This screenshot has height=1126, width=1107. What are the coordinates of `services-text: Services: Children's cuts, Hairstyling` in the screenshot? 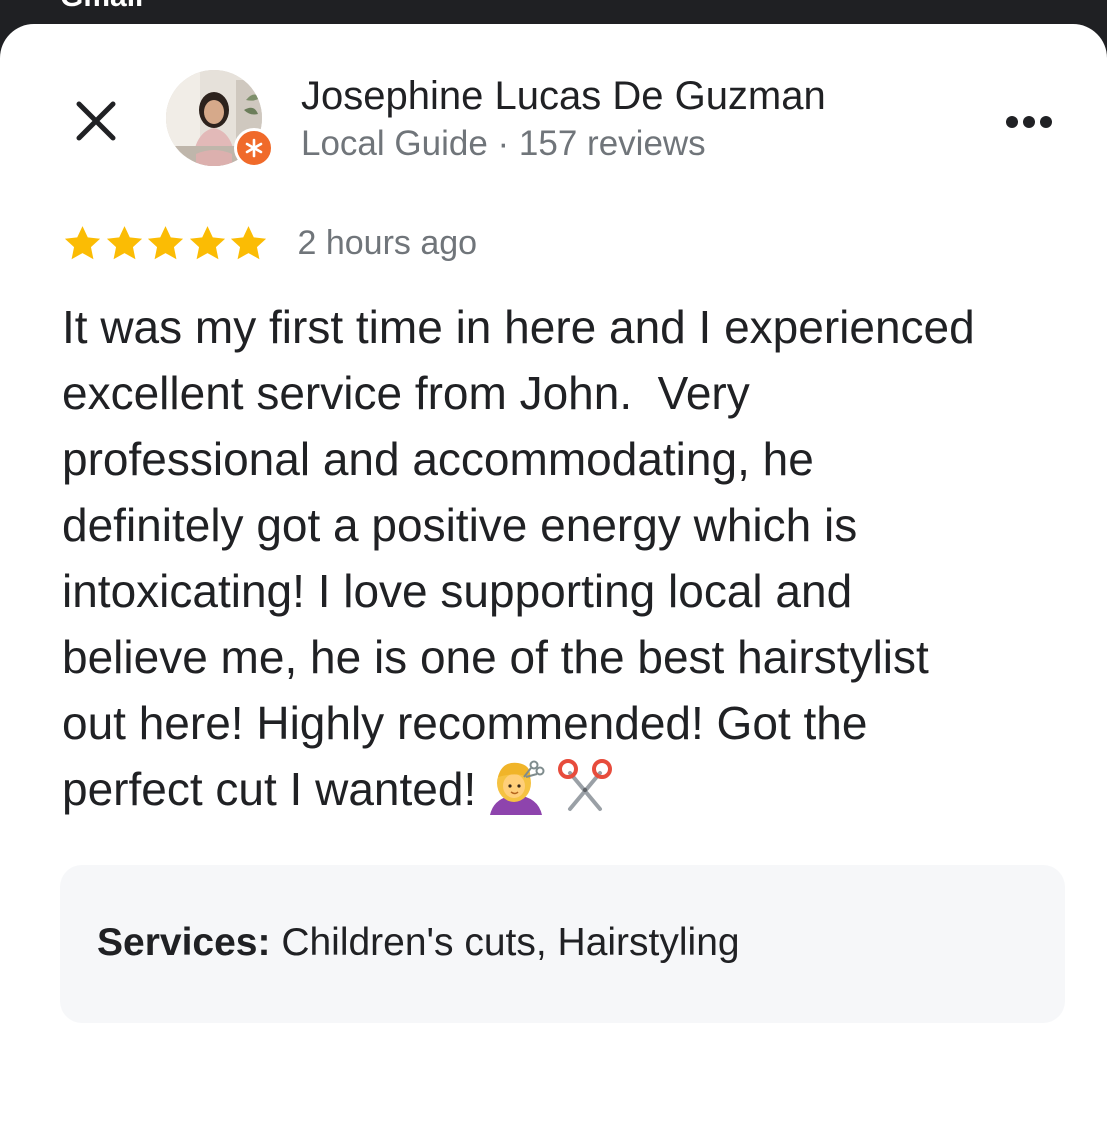 It's located at (418, 943).